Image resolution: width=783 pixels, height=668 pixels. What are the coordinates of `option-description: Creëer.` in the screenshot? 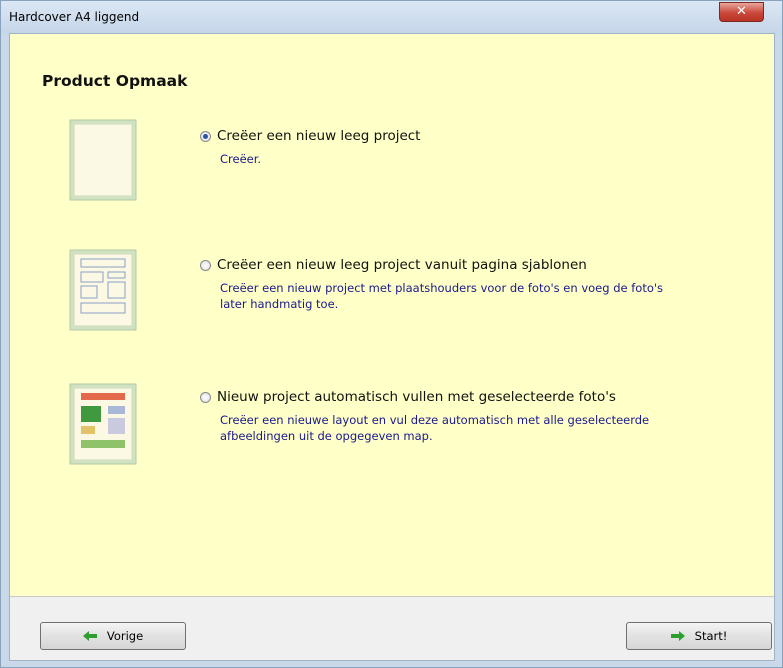 It's located at (241, 159).